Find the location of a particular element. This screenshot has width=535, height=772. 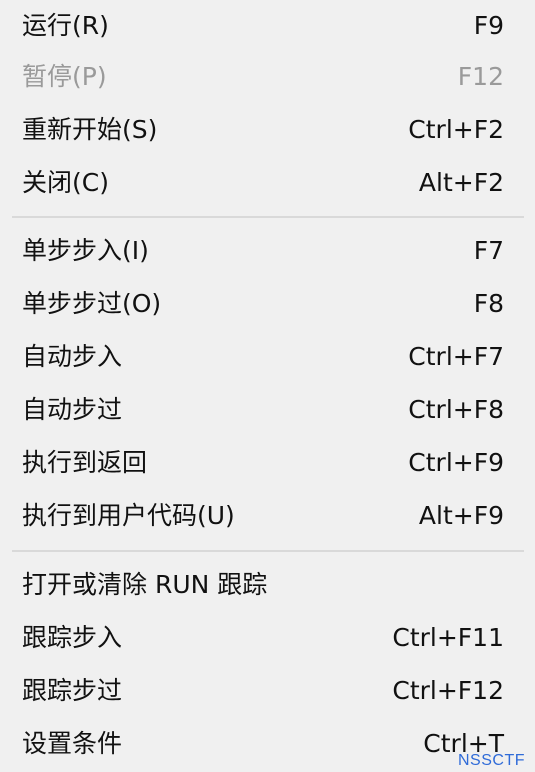

menu-item-set-condition: 设置条件 Ctrl+T is located at coordinates (267, 744).